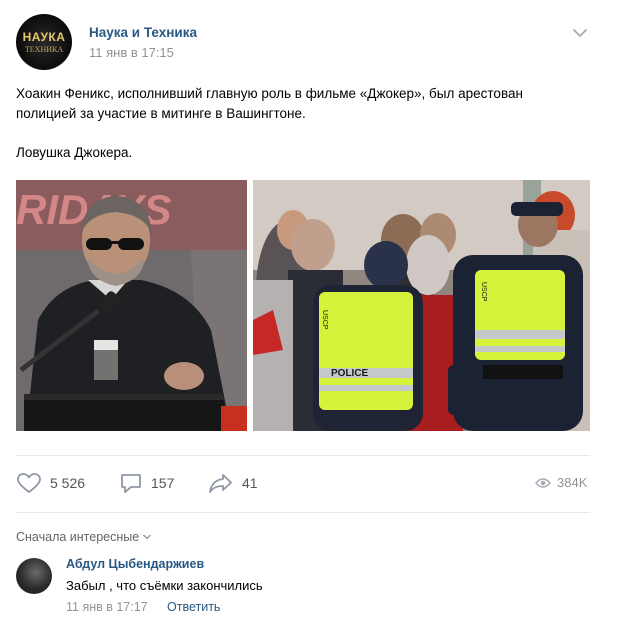  I want to click on police-vest-text: POLICE, so click(350, 373).